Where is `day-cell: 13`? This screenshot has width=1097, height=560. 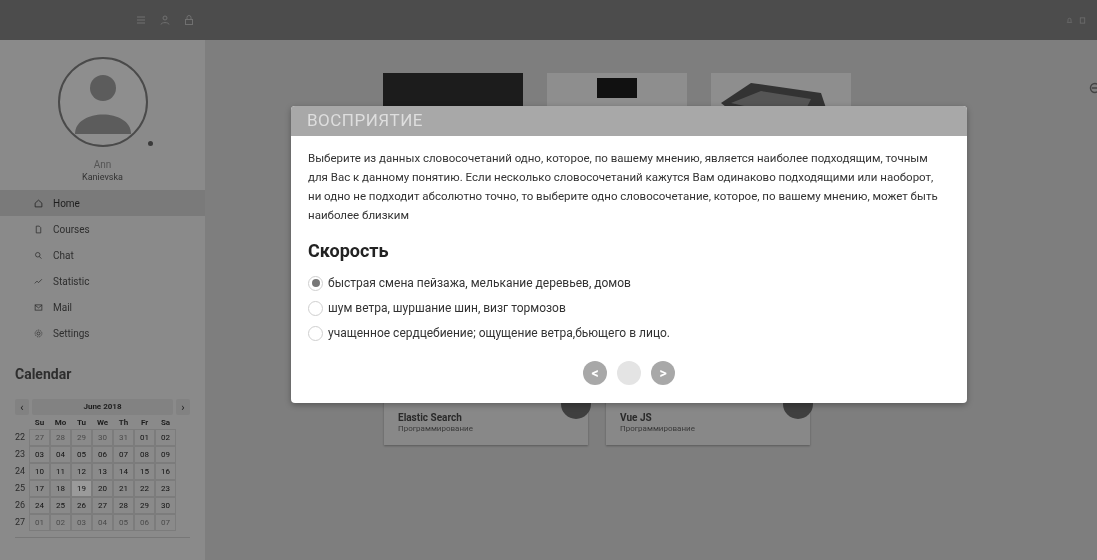 day-cell: 13 is located at coordinates (102, 471).